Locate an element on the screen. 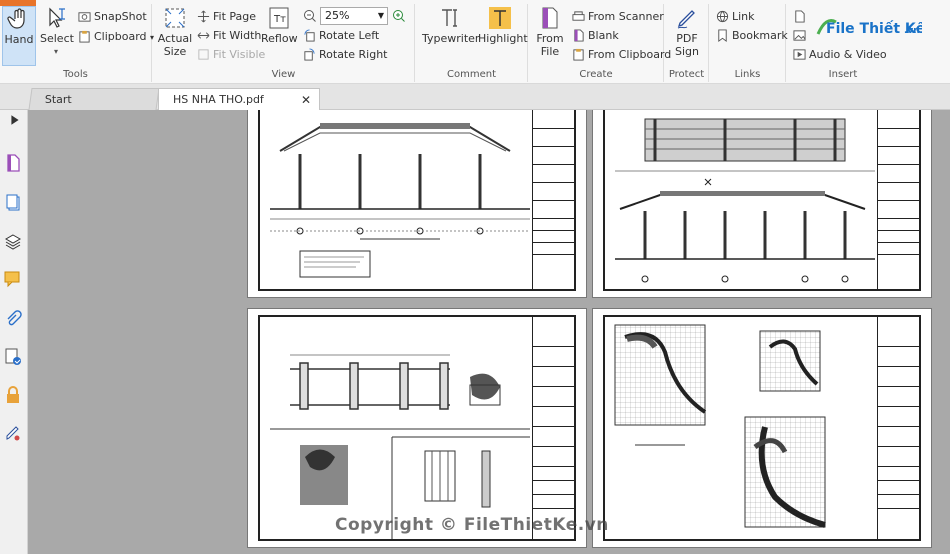  create-group-label: Create is located at coordinates (596, 74).